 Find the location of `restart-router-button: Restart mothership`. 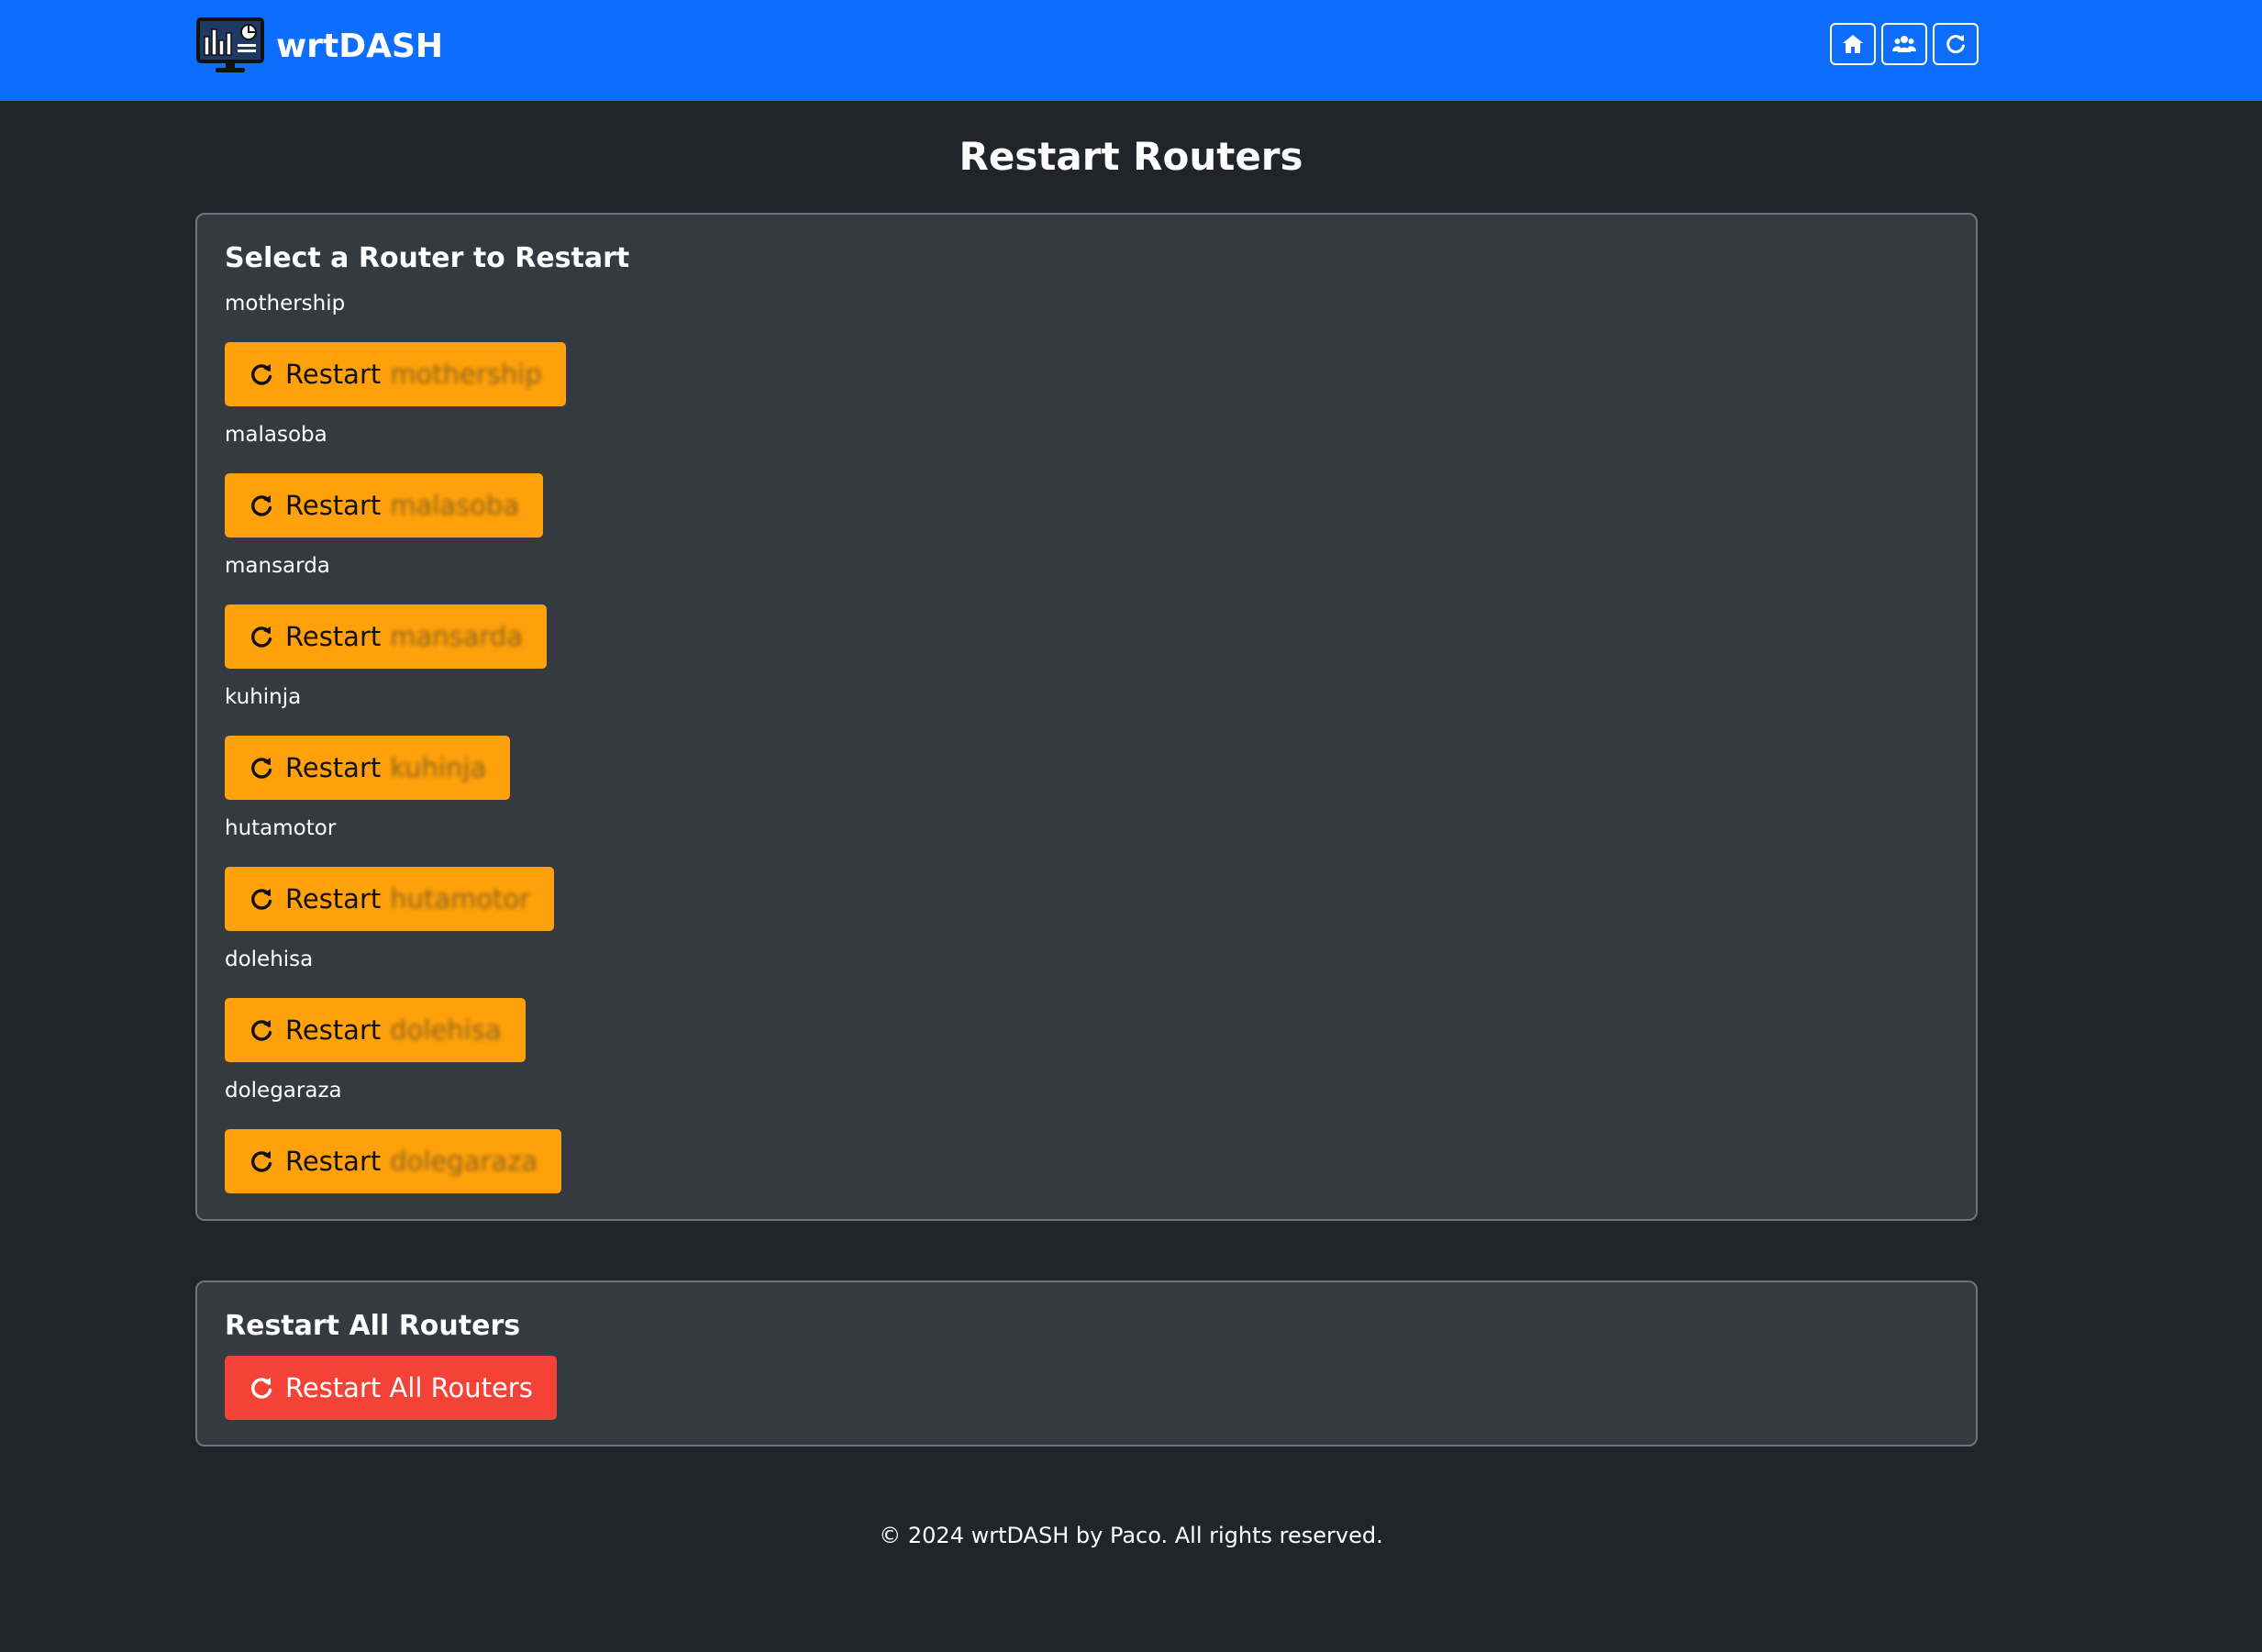

restart-router-button: Restart mothership is located at coordinates (396, 374).